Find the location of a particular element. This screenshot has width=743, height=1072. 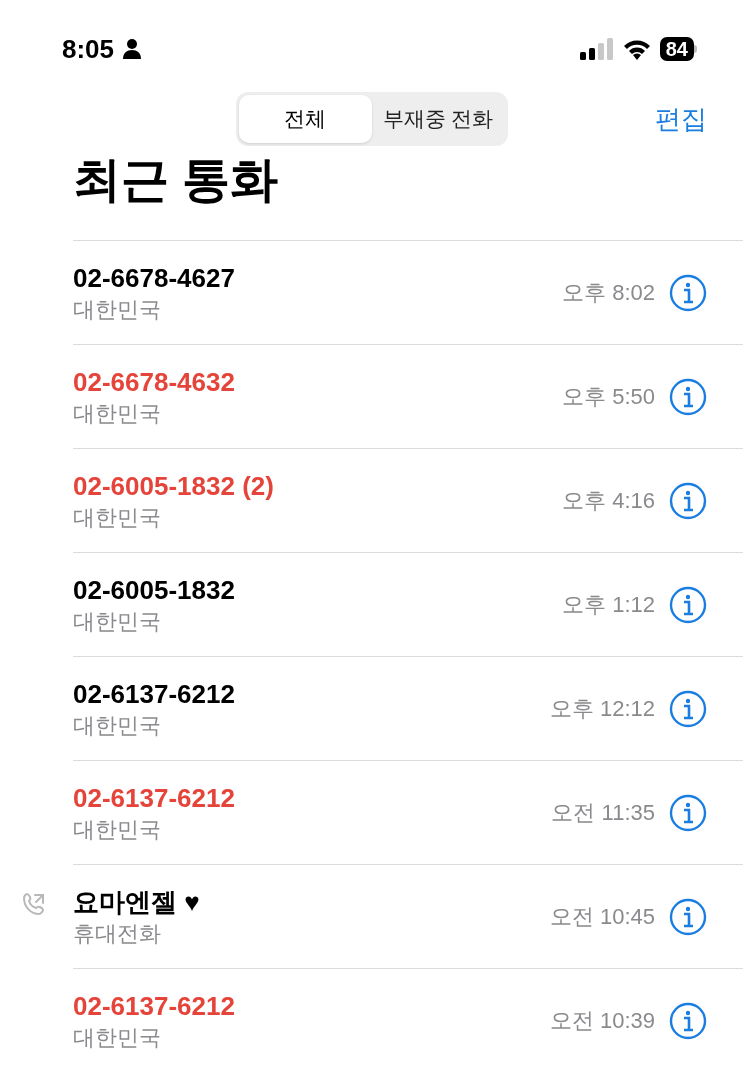

call-time: 오후 1:12 is located at coordinates (608, 605).